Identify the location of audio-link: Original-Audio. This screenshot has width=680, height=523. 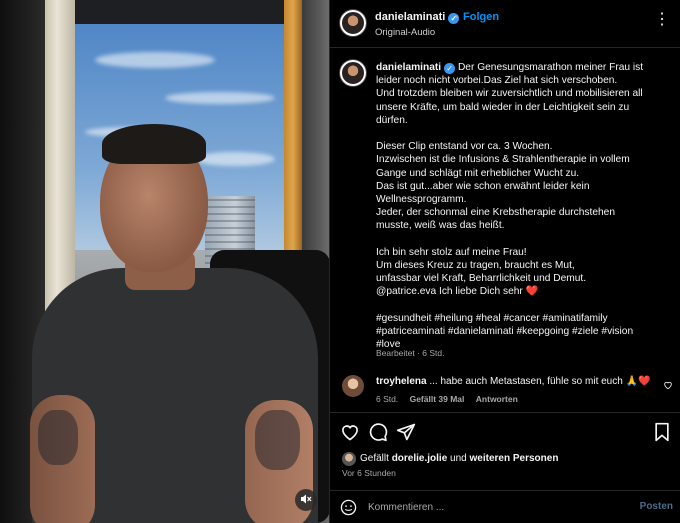
(405, 32).